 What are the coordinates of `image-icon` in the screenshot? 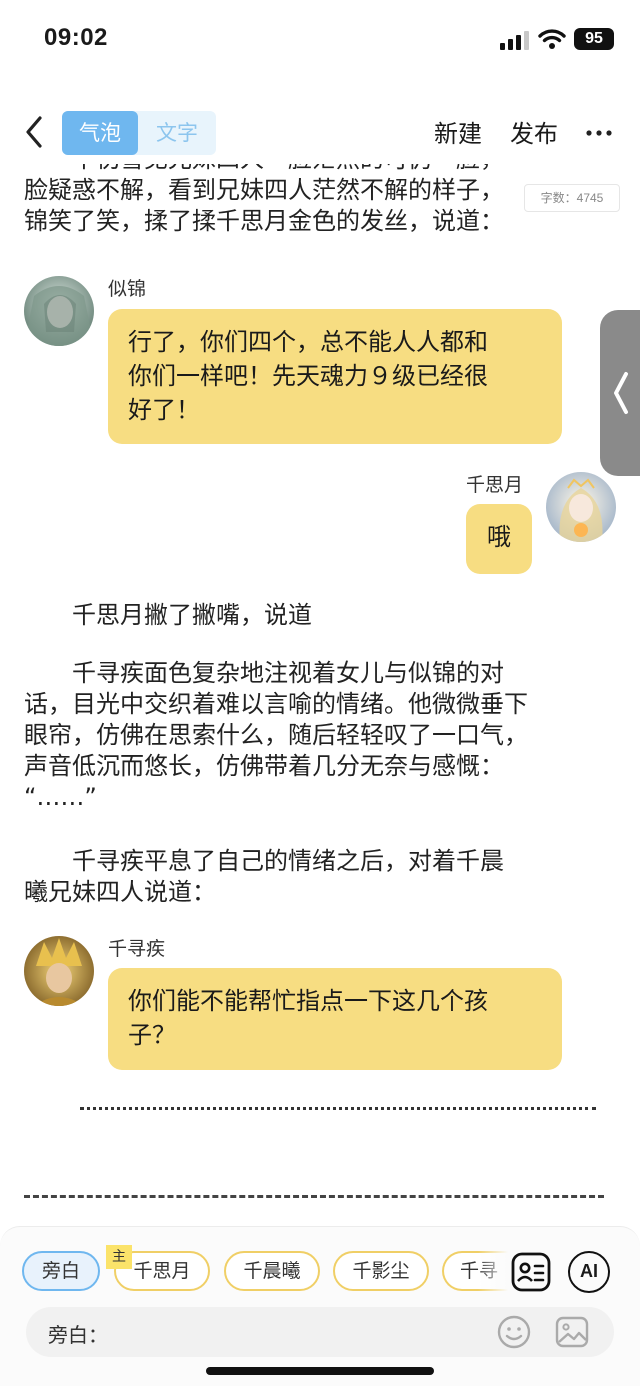 It's located at (572, 1332).